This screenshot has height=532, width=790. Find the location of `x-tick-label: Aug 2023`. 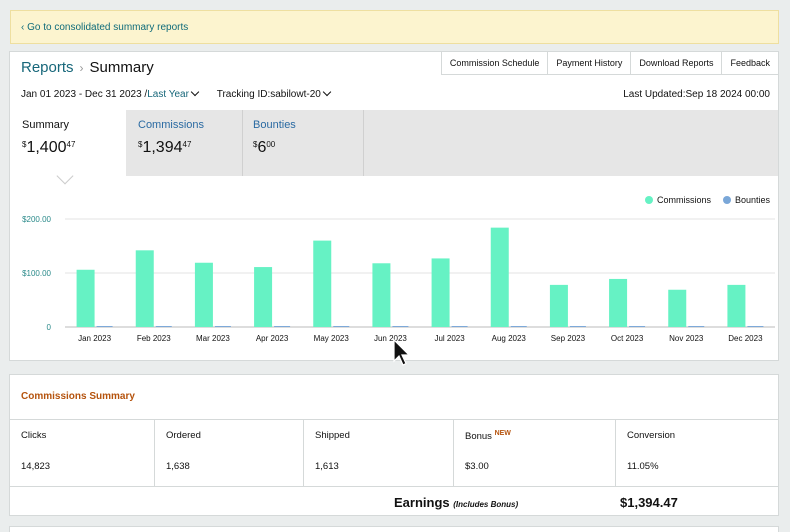

x-tick-label: Aug 2023 is located at coordinates (509, 338).